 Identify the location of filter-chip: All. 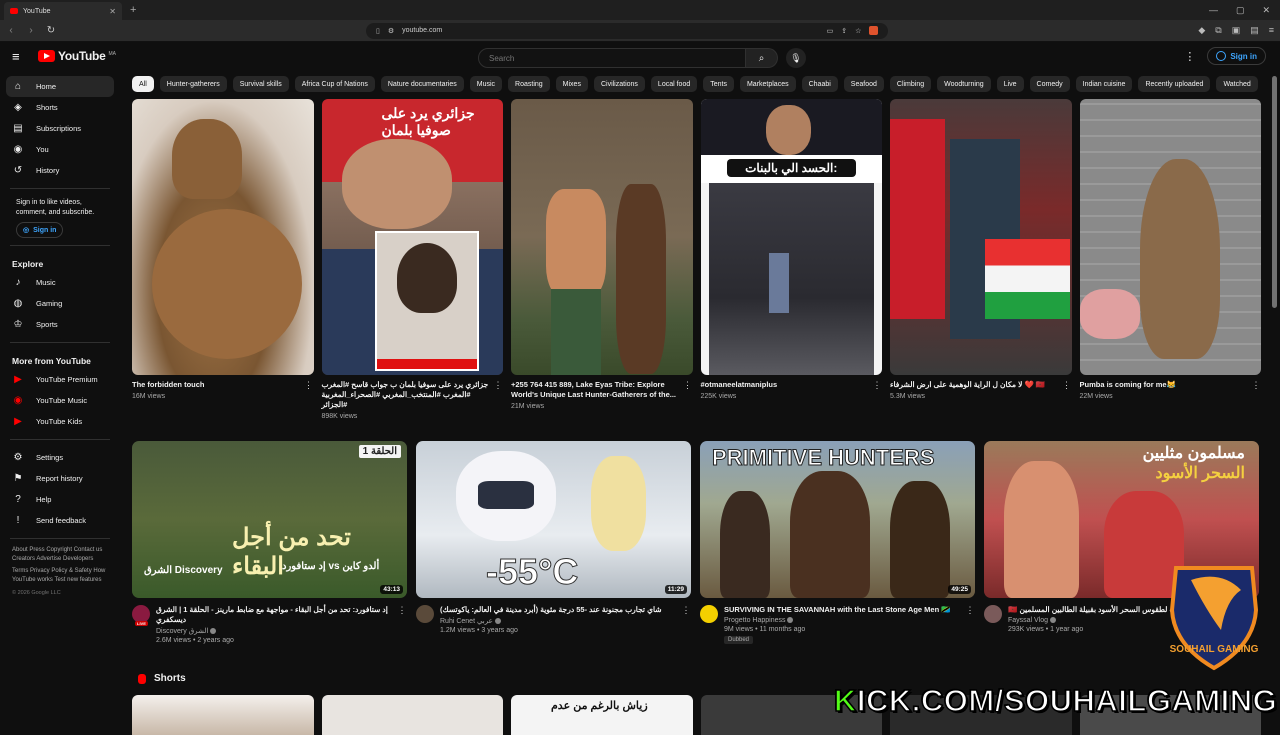
(143, 84).